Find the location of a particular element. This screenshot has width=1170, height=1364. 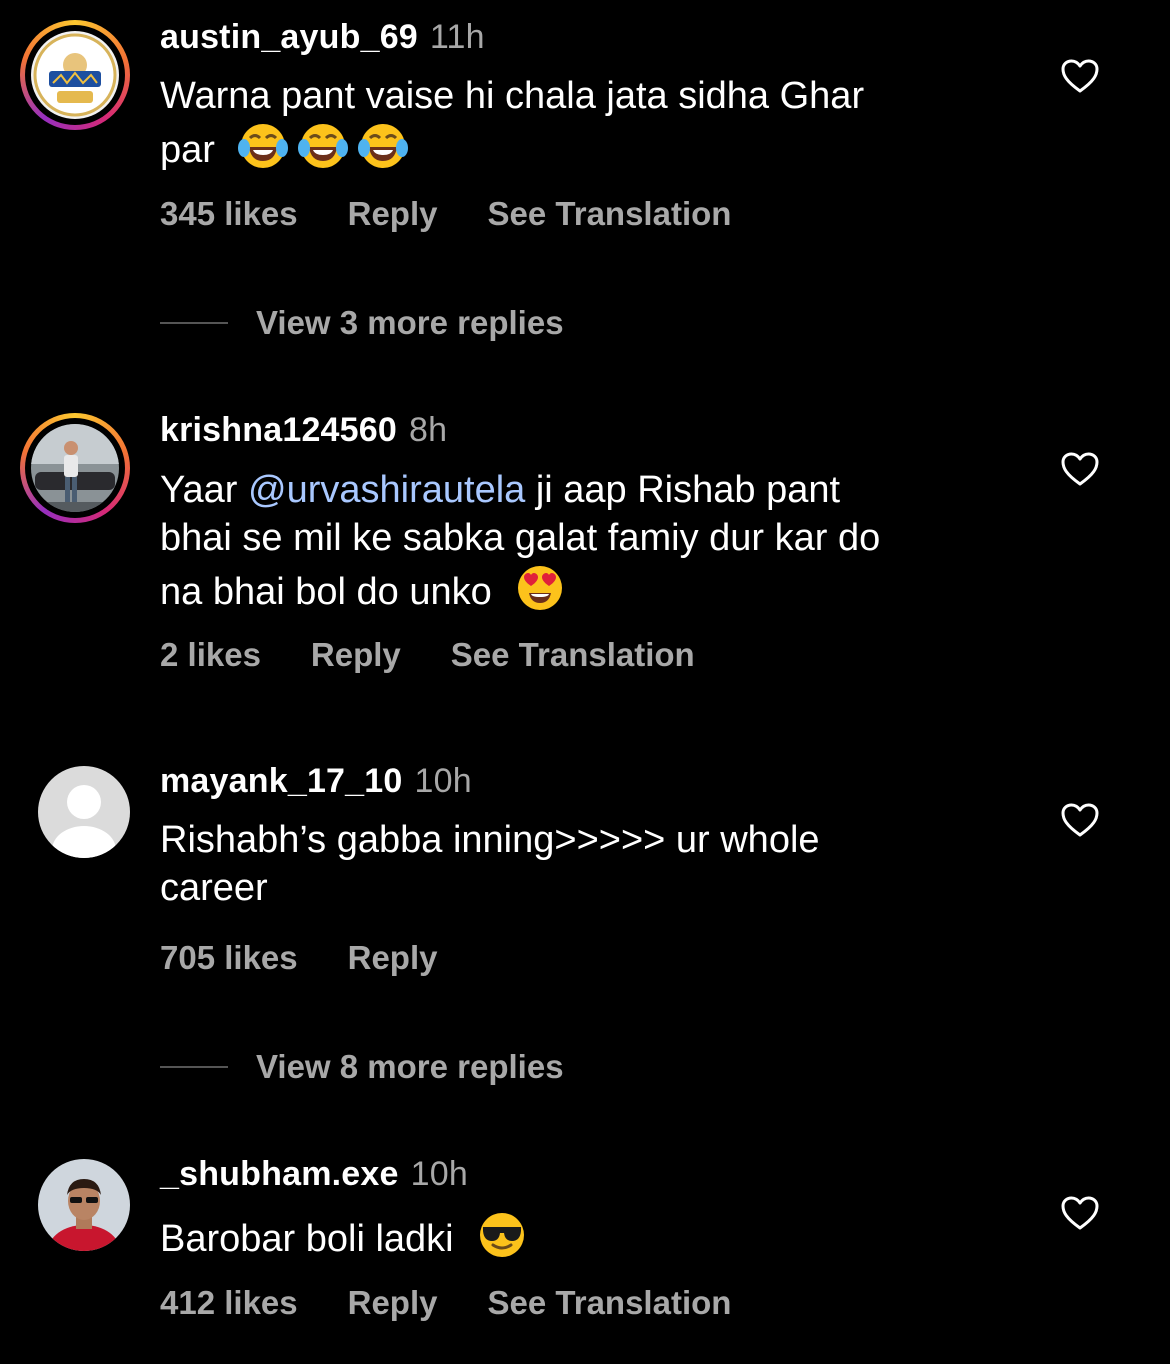

username: austin_ayub_69 11h is located at coordinates (322, 37).